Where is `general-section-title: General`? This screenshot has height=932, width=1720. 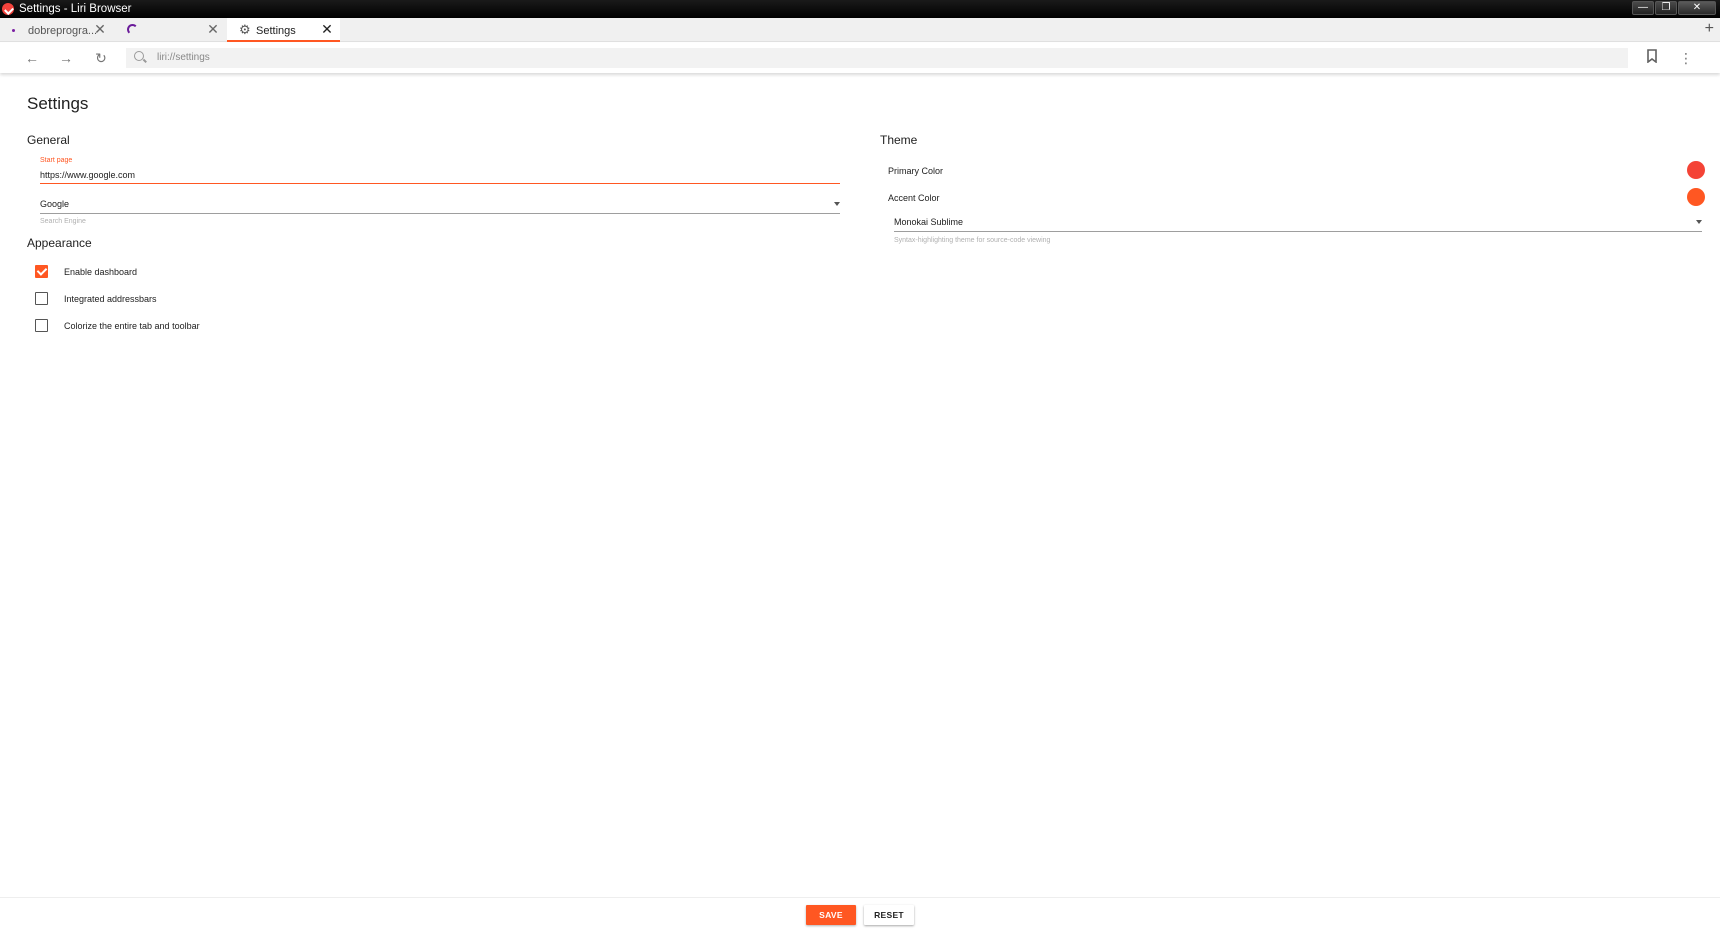 general-section-title: General is located at coordinates (48, 140).